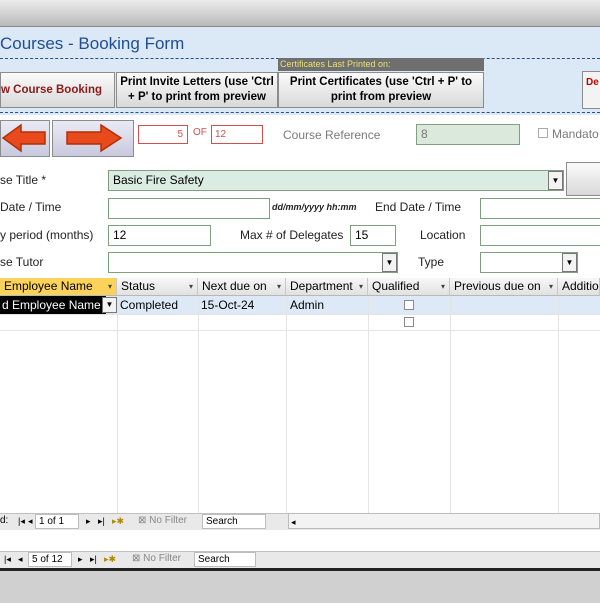 This screenshot has width=600, height=603. Describe the element at coordinates (300, 112) in the screenshot. I see `header-divider-bottom` at that location.